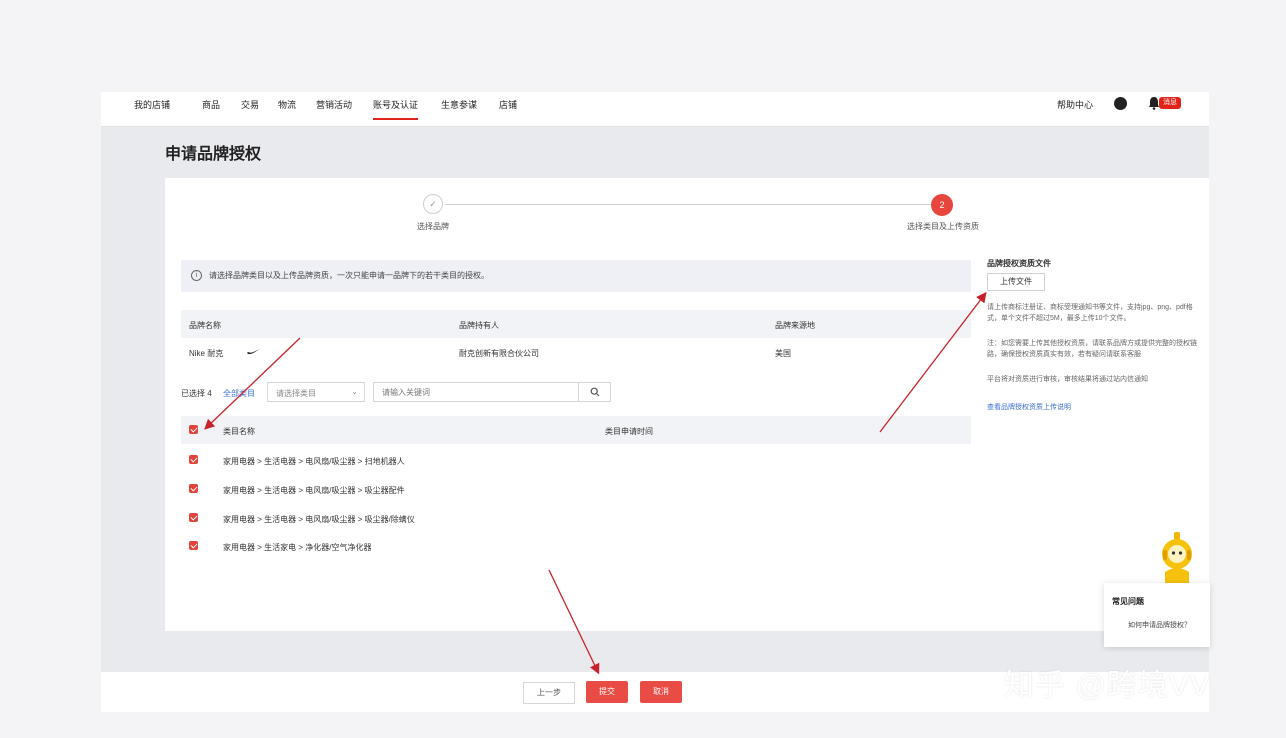 This screenshot has height=738, width=1286. I want to click on brand-name-header: 品牌名称, so click(205, 325).